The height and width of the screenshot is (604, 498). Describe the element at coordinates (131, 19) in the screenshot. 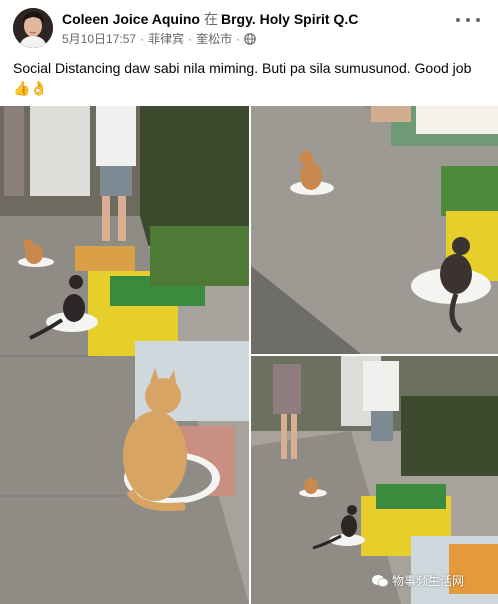

I see `author-name: Coleen Joice Aquino` at that location.